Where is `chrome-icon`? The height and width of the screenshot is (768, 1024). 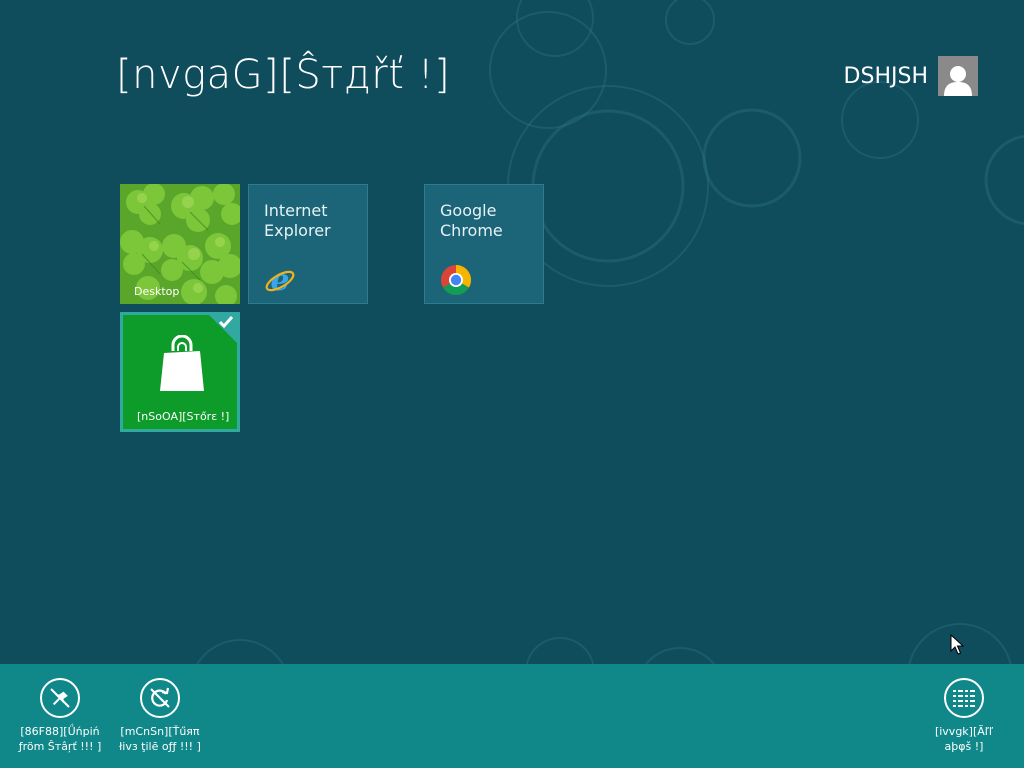
chrome-icon is located at coordinates (456, 280).